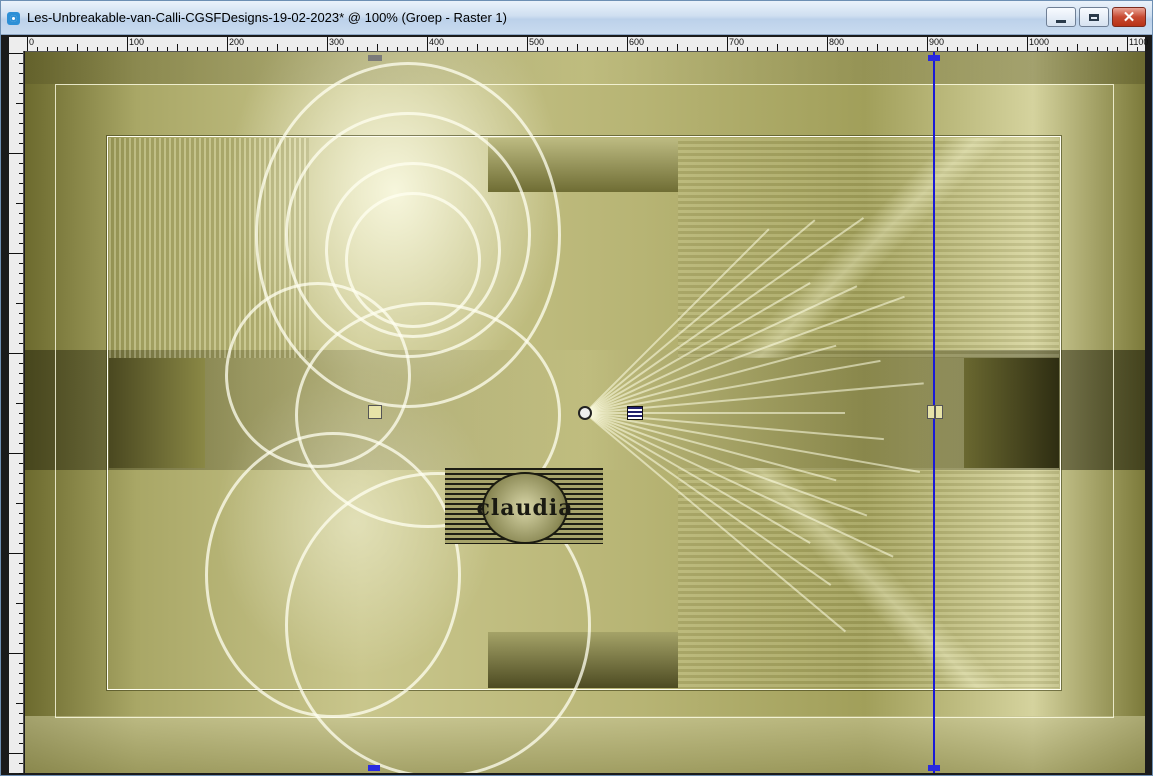 This screenshot has height=776, width=1153. Describe the element at coordinates (737, 42) in the screenshot. I see `ruler-label: 700` at that location.